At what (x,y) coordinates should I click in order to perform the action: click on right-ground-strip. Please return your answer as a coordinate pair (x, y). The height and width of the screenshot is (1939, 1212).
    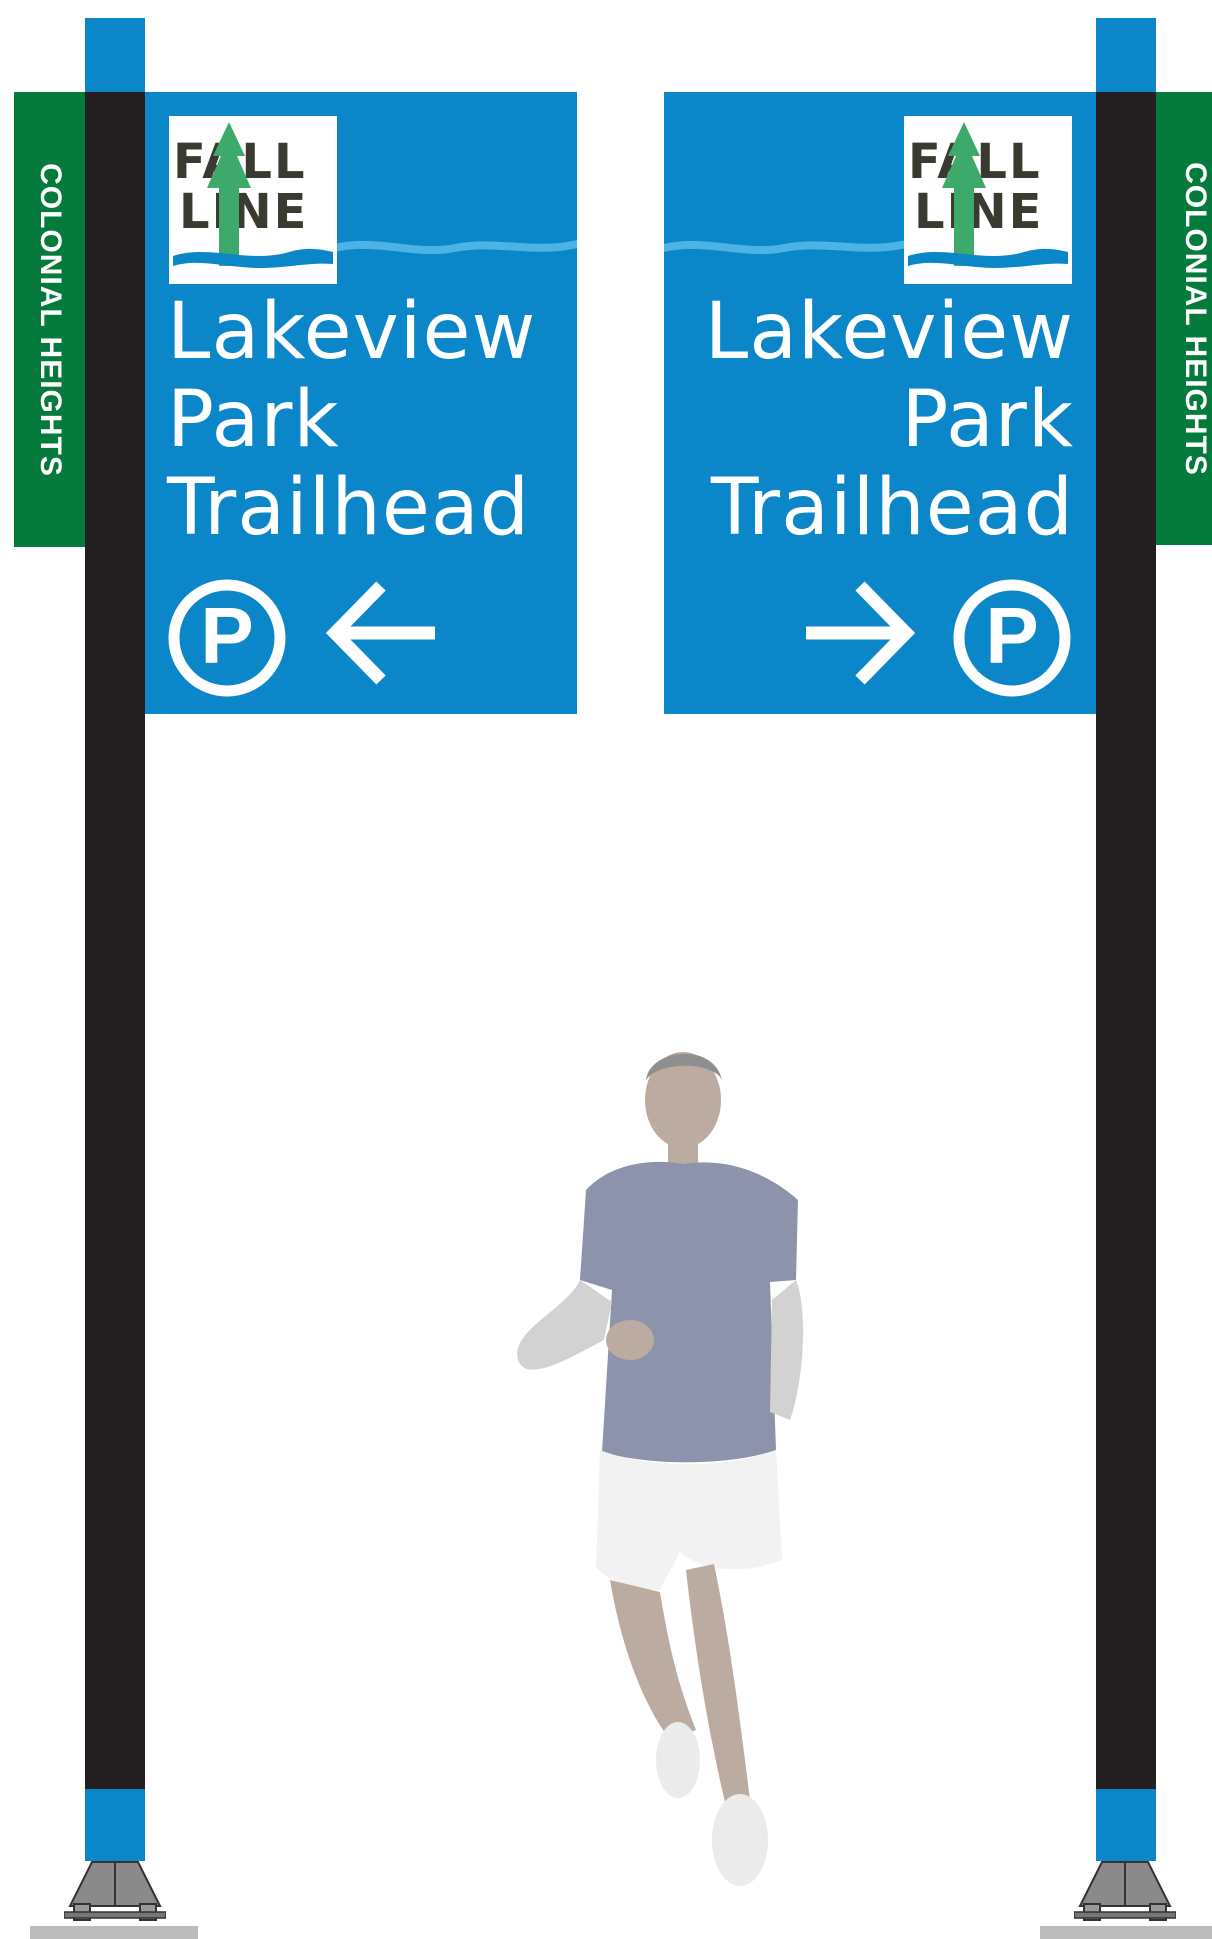
    Looking at the image, I should click on (1126, 1932).